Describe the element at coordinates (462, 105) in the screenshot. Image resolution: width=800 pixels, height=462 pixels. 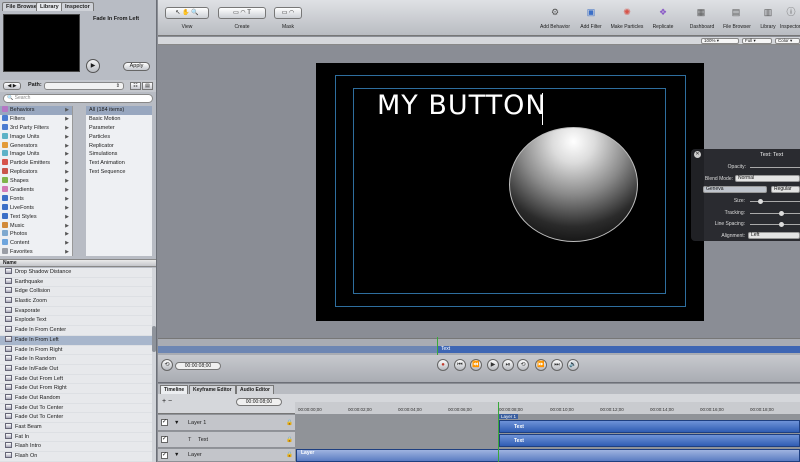
I see `canvas-text: MY BUTTON` at that location.